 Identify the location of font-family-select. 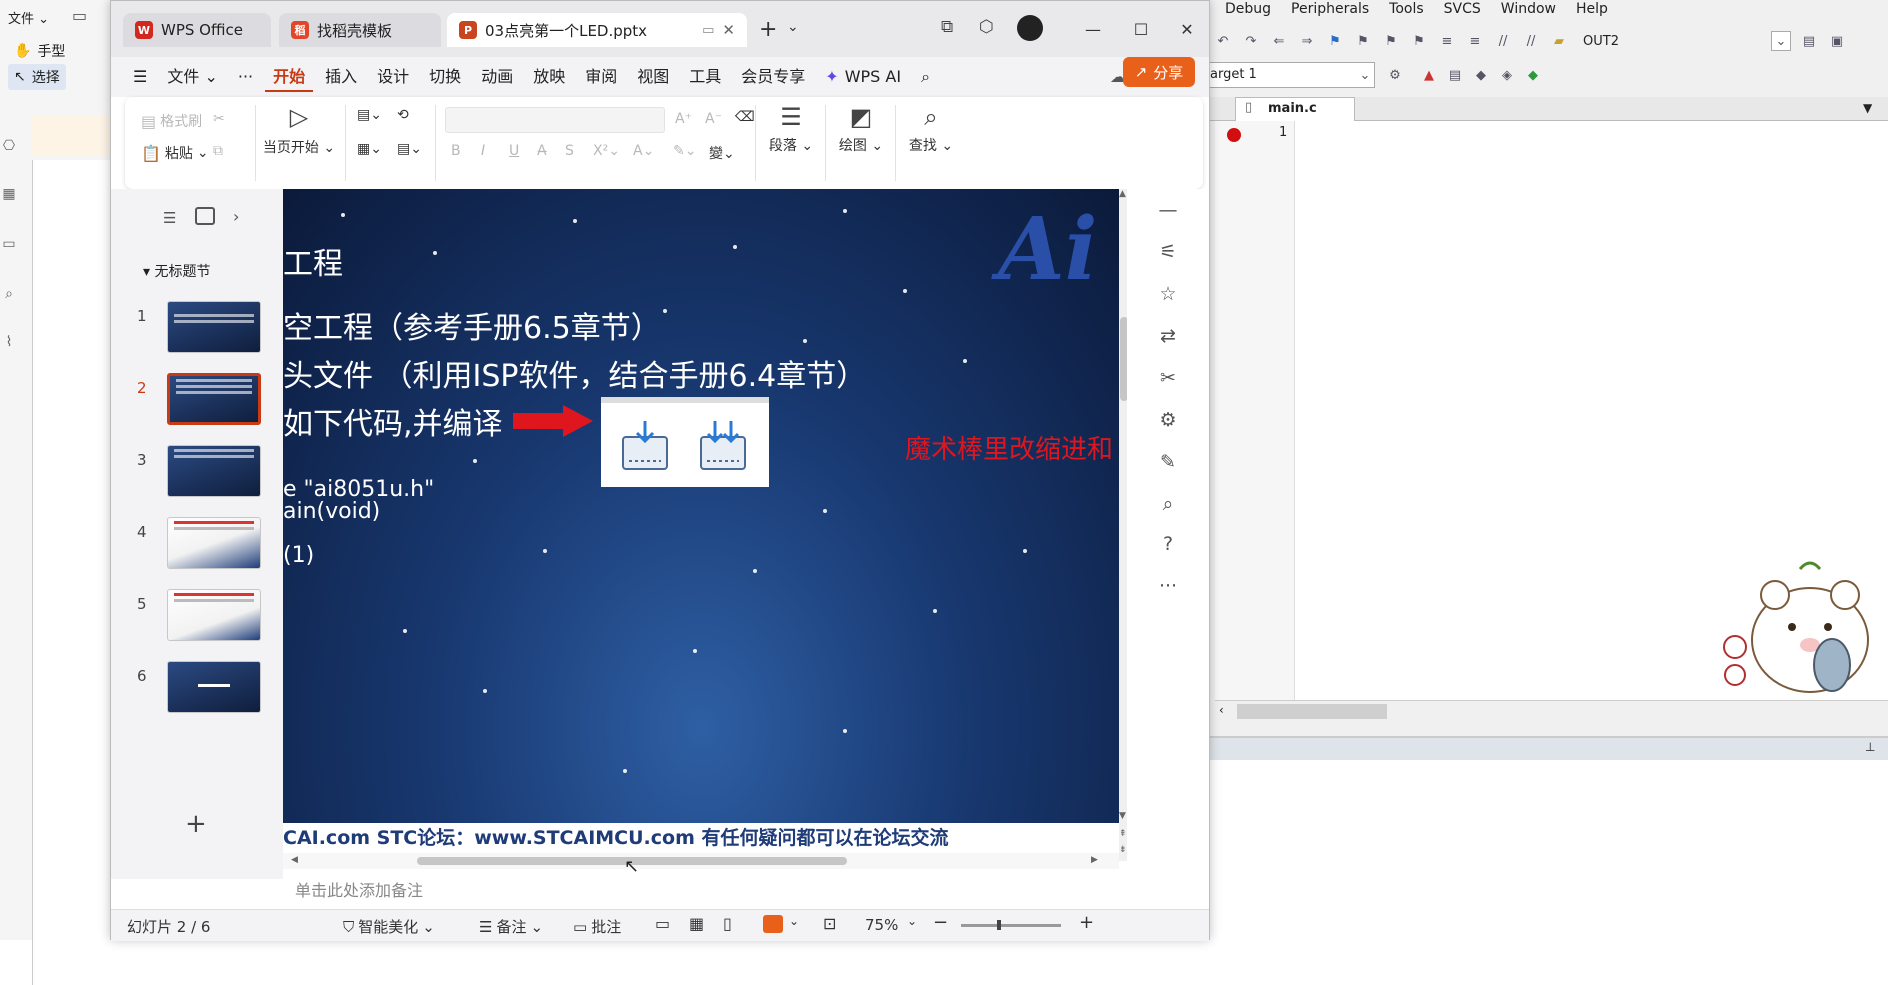
(555, 120).